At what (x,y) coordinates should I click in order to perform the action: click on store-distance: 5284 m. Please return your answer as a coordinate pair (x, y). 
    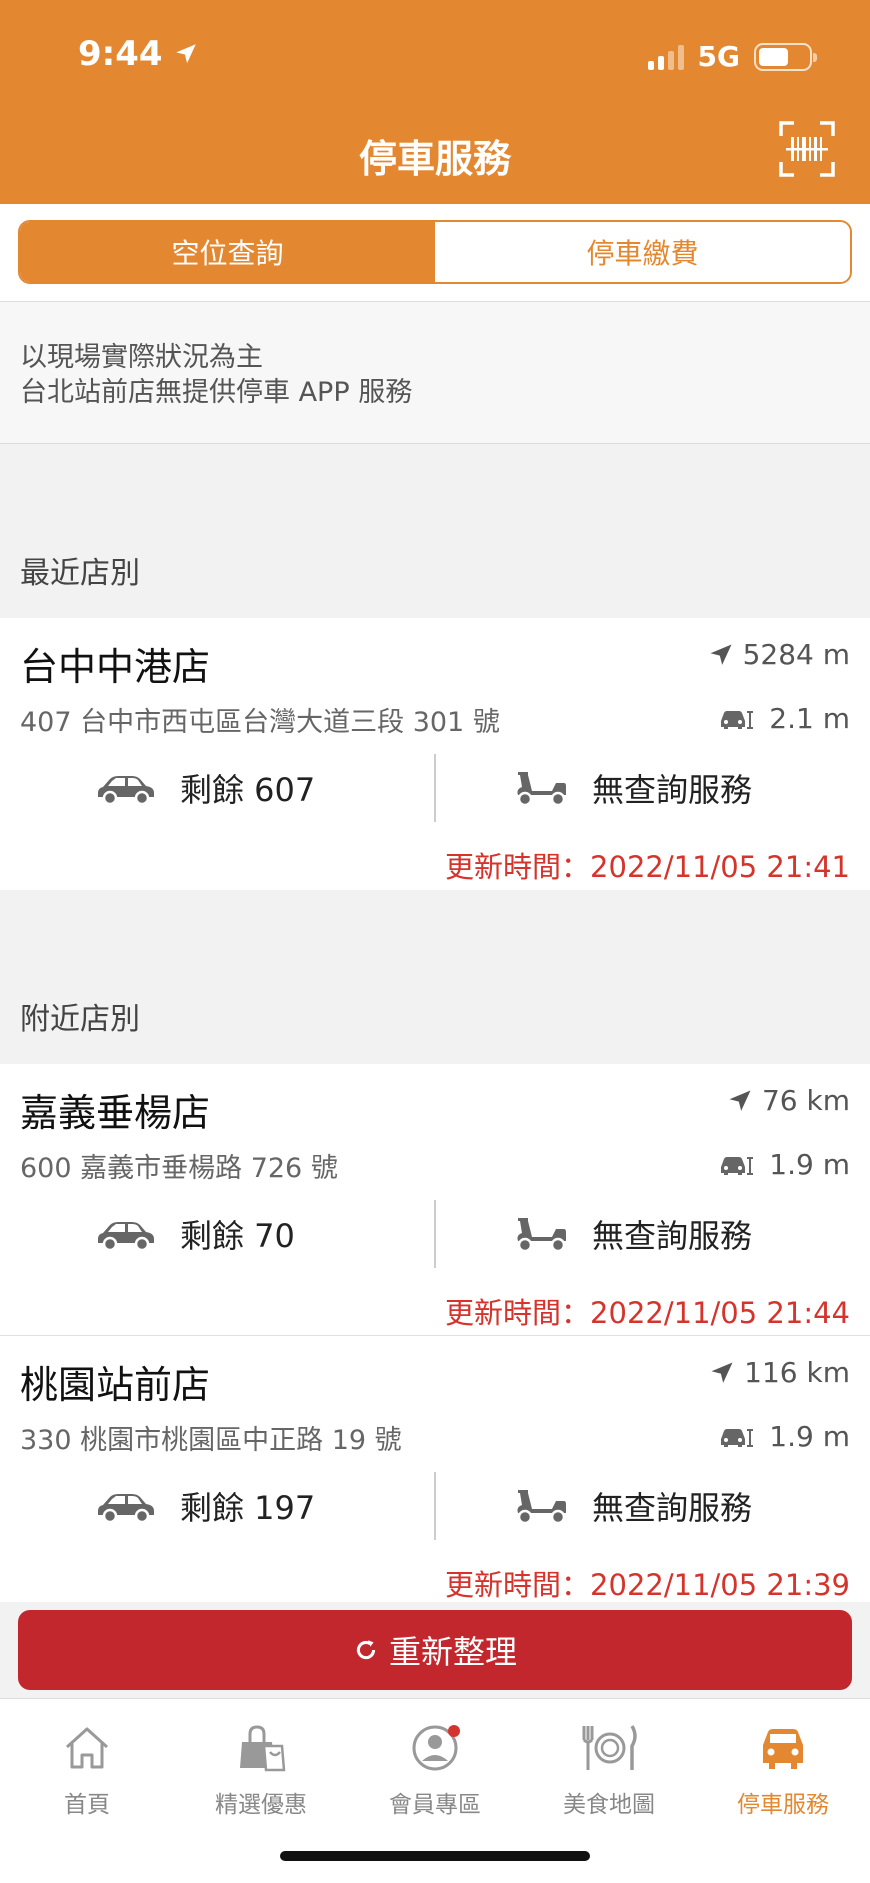
    Looking at the image, I should click on (778, 654).